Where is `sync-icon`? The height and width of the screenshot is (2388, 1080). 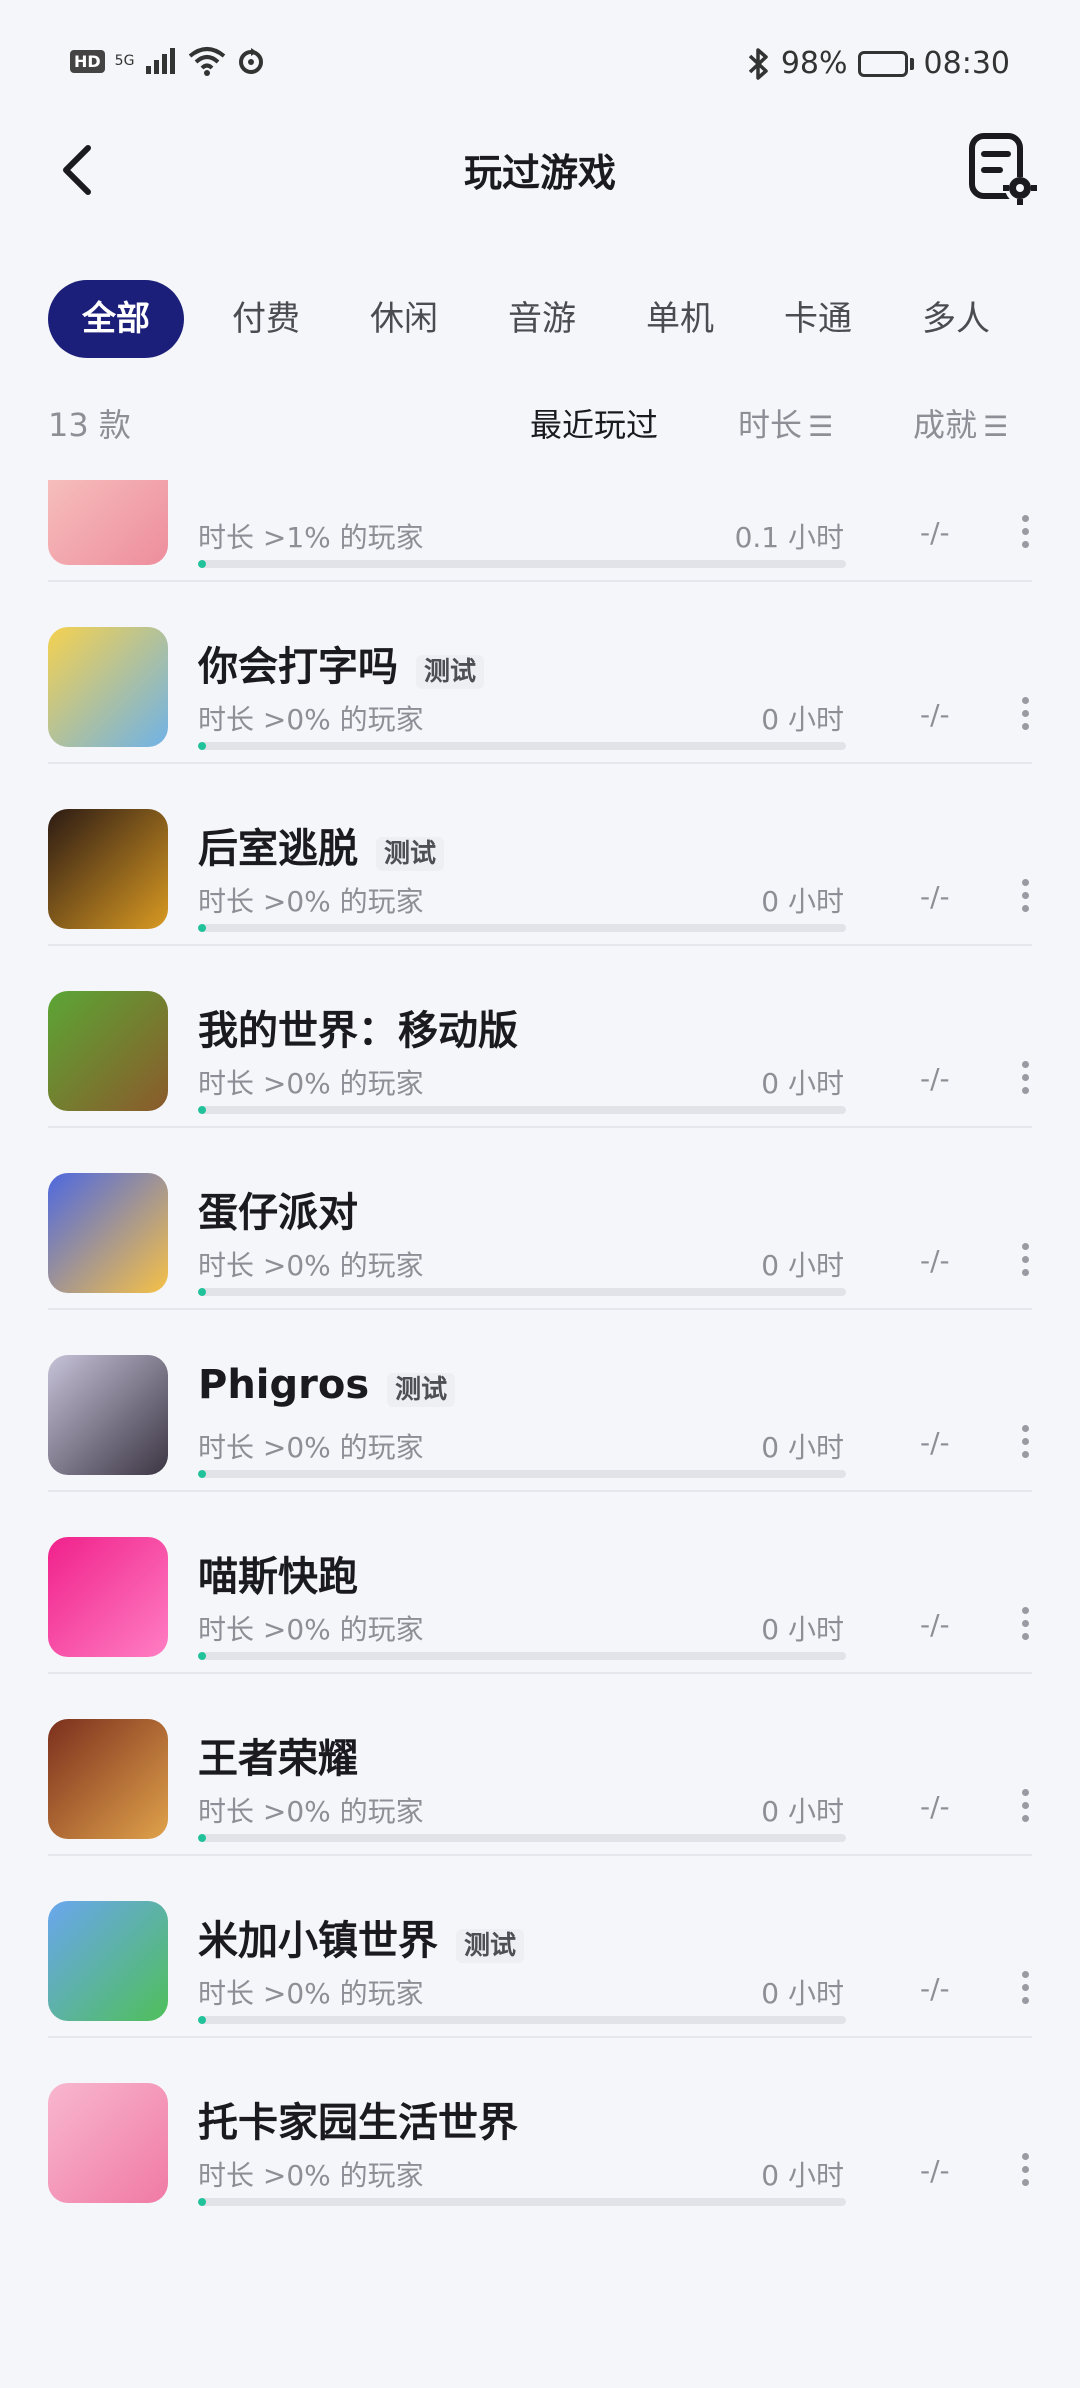
sync-icon is located at coordinates (251, 61).